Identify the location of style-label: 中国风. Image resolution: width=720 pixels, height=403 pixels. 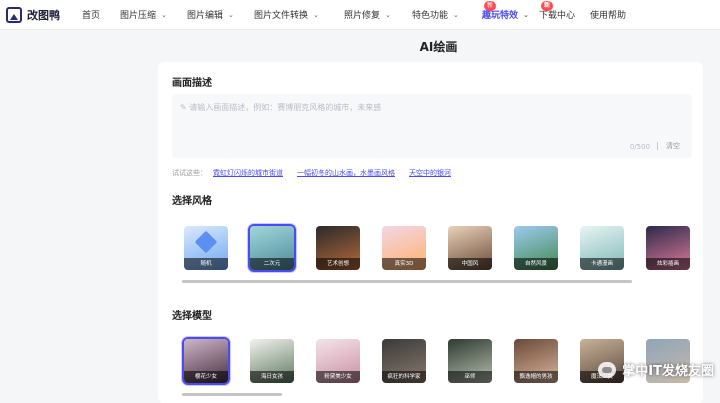
(470, 264).